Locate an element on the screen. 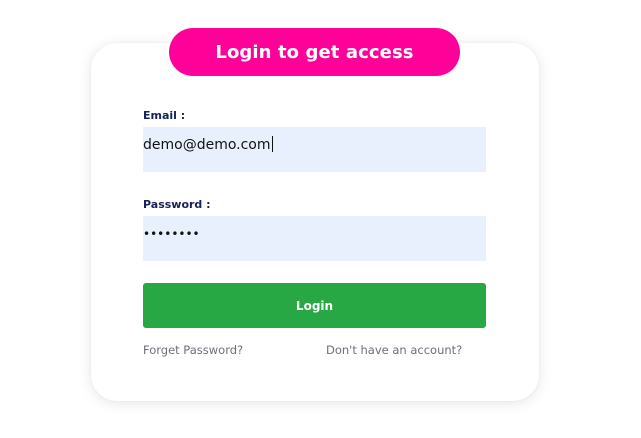  signup-link: Don't have an account? is located at coordinates (394, 350).